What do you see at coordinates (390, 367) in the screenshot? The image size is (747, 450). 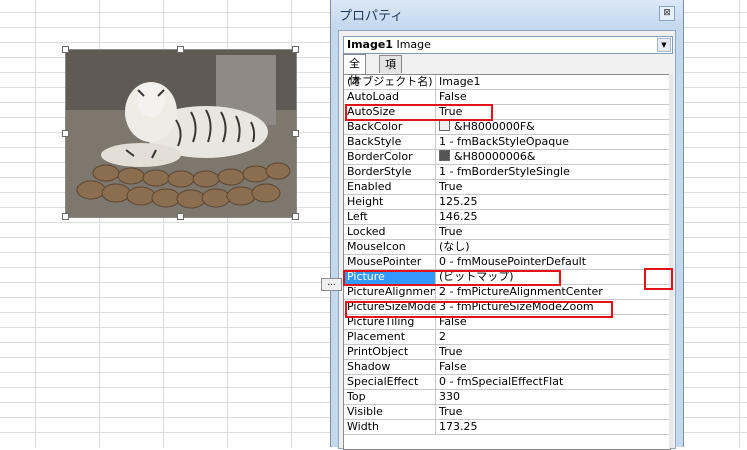 I see `property-name: Shadow` at bounding box center [390, 367].